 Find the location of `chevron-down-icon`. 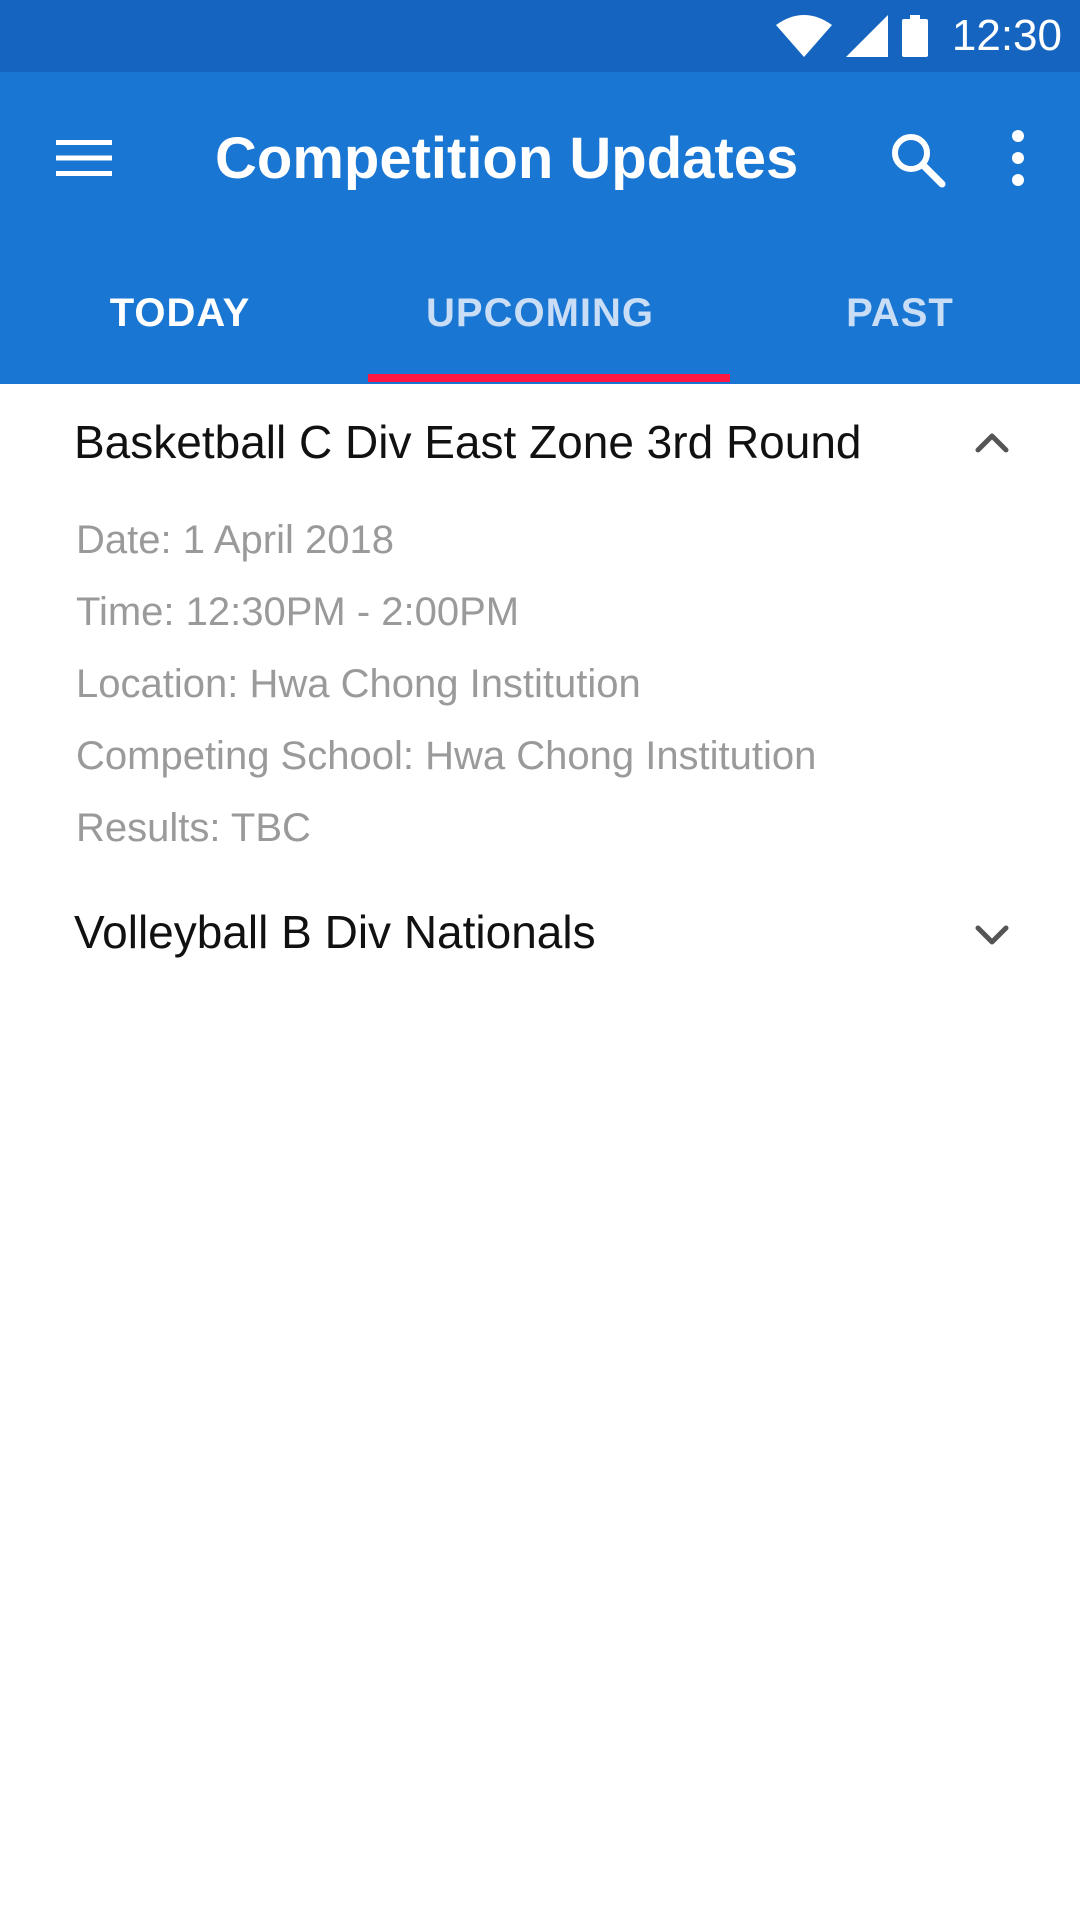

chevron-down-icon is located at coordinates (992, 934).